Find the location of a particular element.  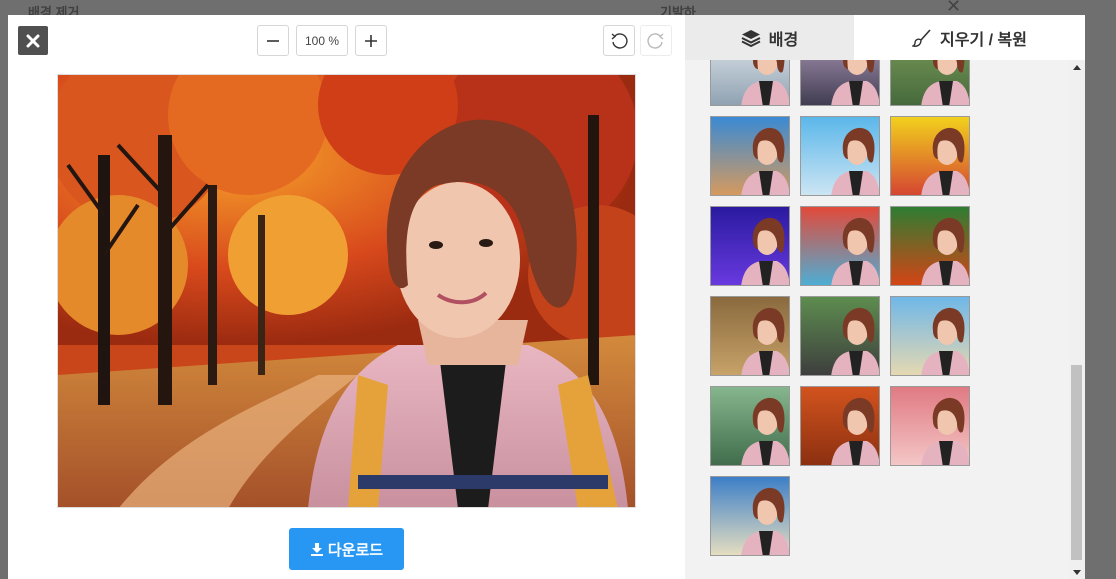

scrollbar is located at coordinates (1077, 319).